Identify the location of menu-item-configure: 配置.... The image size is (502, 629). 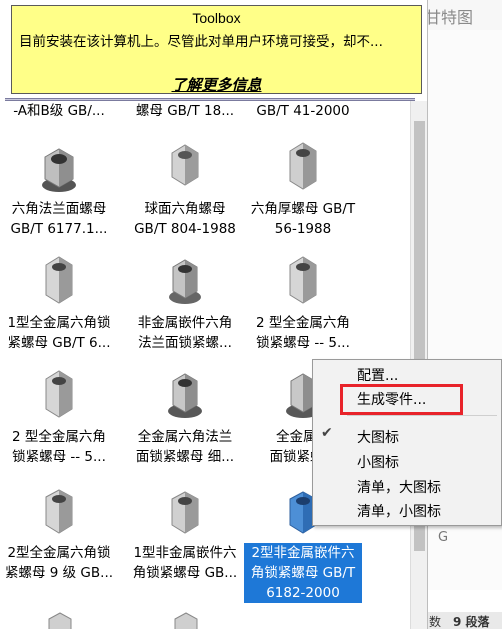
(377, 375).